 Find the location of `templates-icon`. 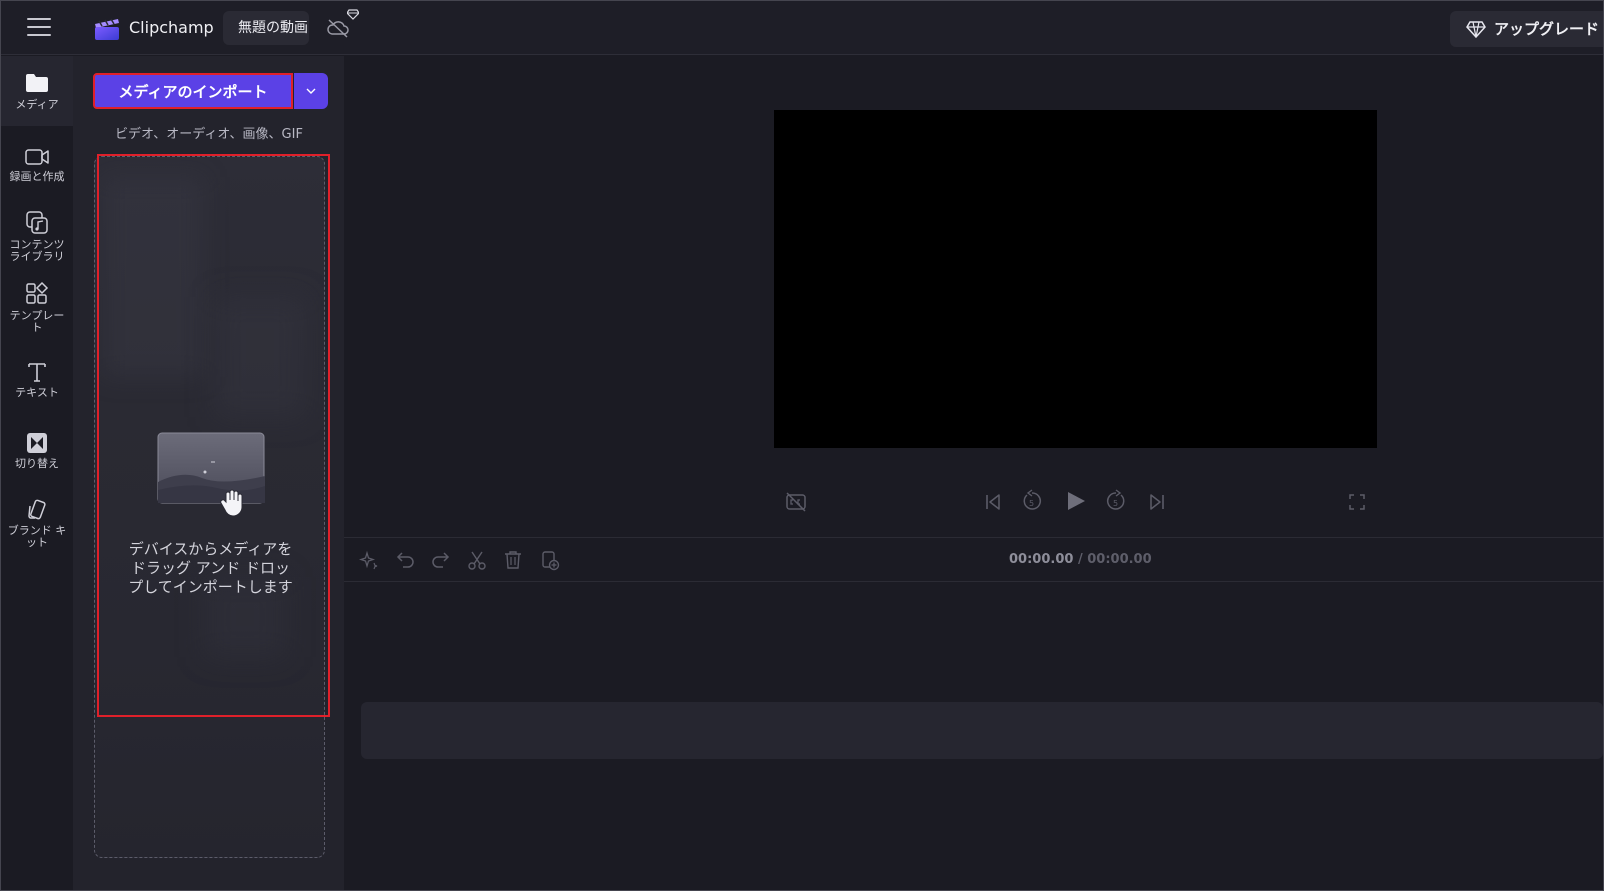

templates-icon is located at coordinates (37, 292).